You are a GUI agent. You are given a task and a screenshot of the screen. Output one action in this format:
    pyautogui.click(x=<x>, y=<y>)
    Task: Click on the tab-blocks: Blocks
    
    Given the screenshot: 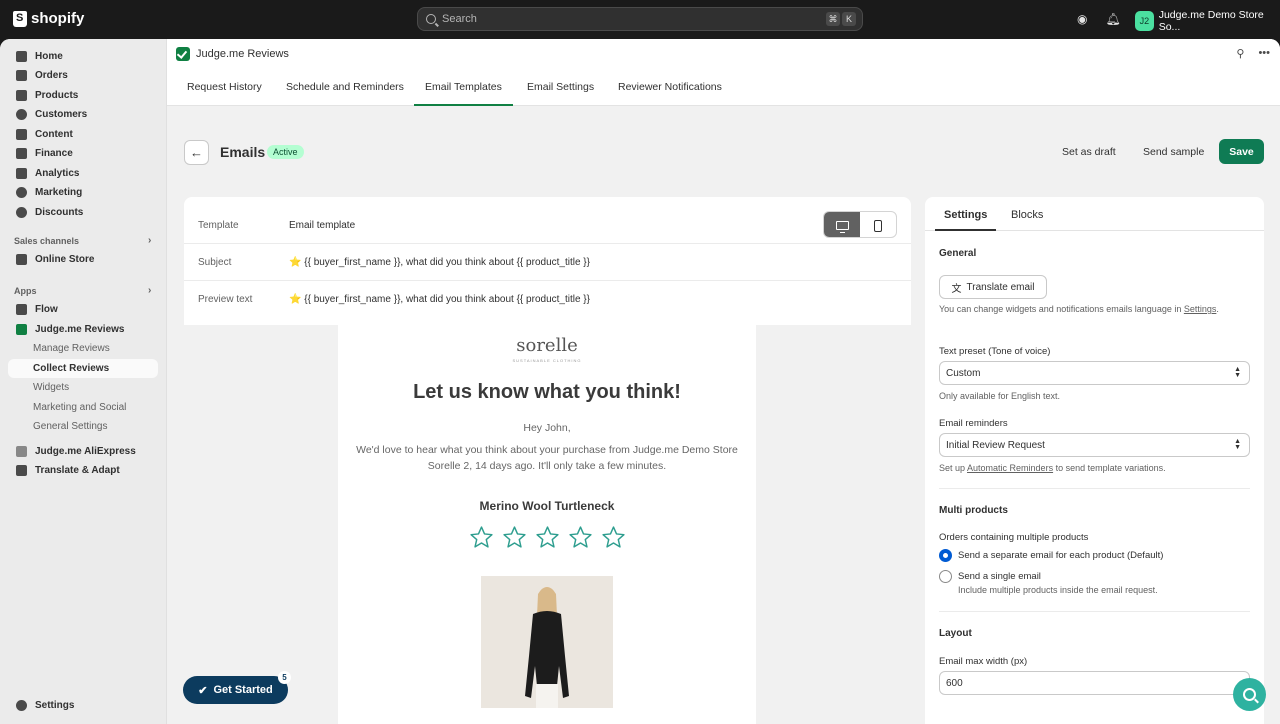 What is the action you would take?
    pyautogui.click(x=1027, y=214)
    